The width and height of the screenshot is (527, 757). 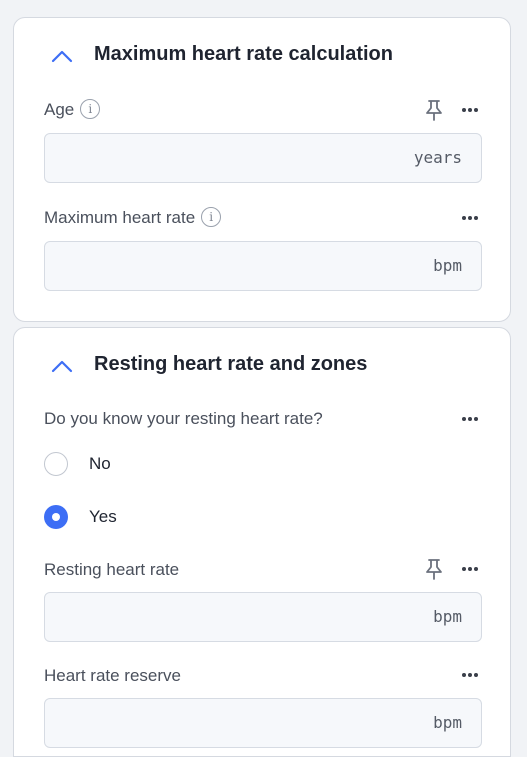 I want to click on max-heart-rate-label: Maximum heart rate i, so click(x=133, y=217).